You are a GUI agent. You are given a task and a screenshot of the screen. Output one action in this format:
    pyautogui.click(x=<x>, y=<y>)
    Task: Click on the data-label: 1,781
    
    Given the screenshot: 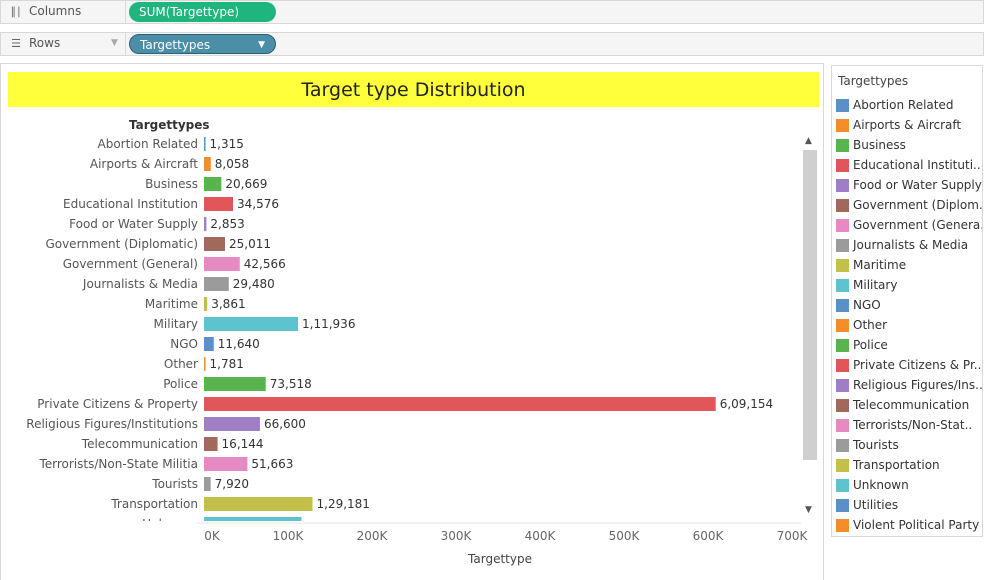 What is the action you would take?
    pyautogui.click(x=227, y=364)
    